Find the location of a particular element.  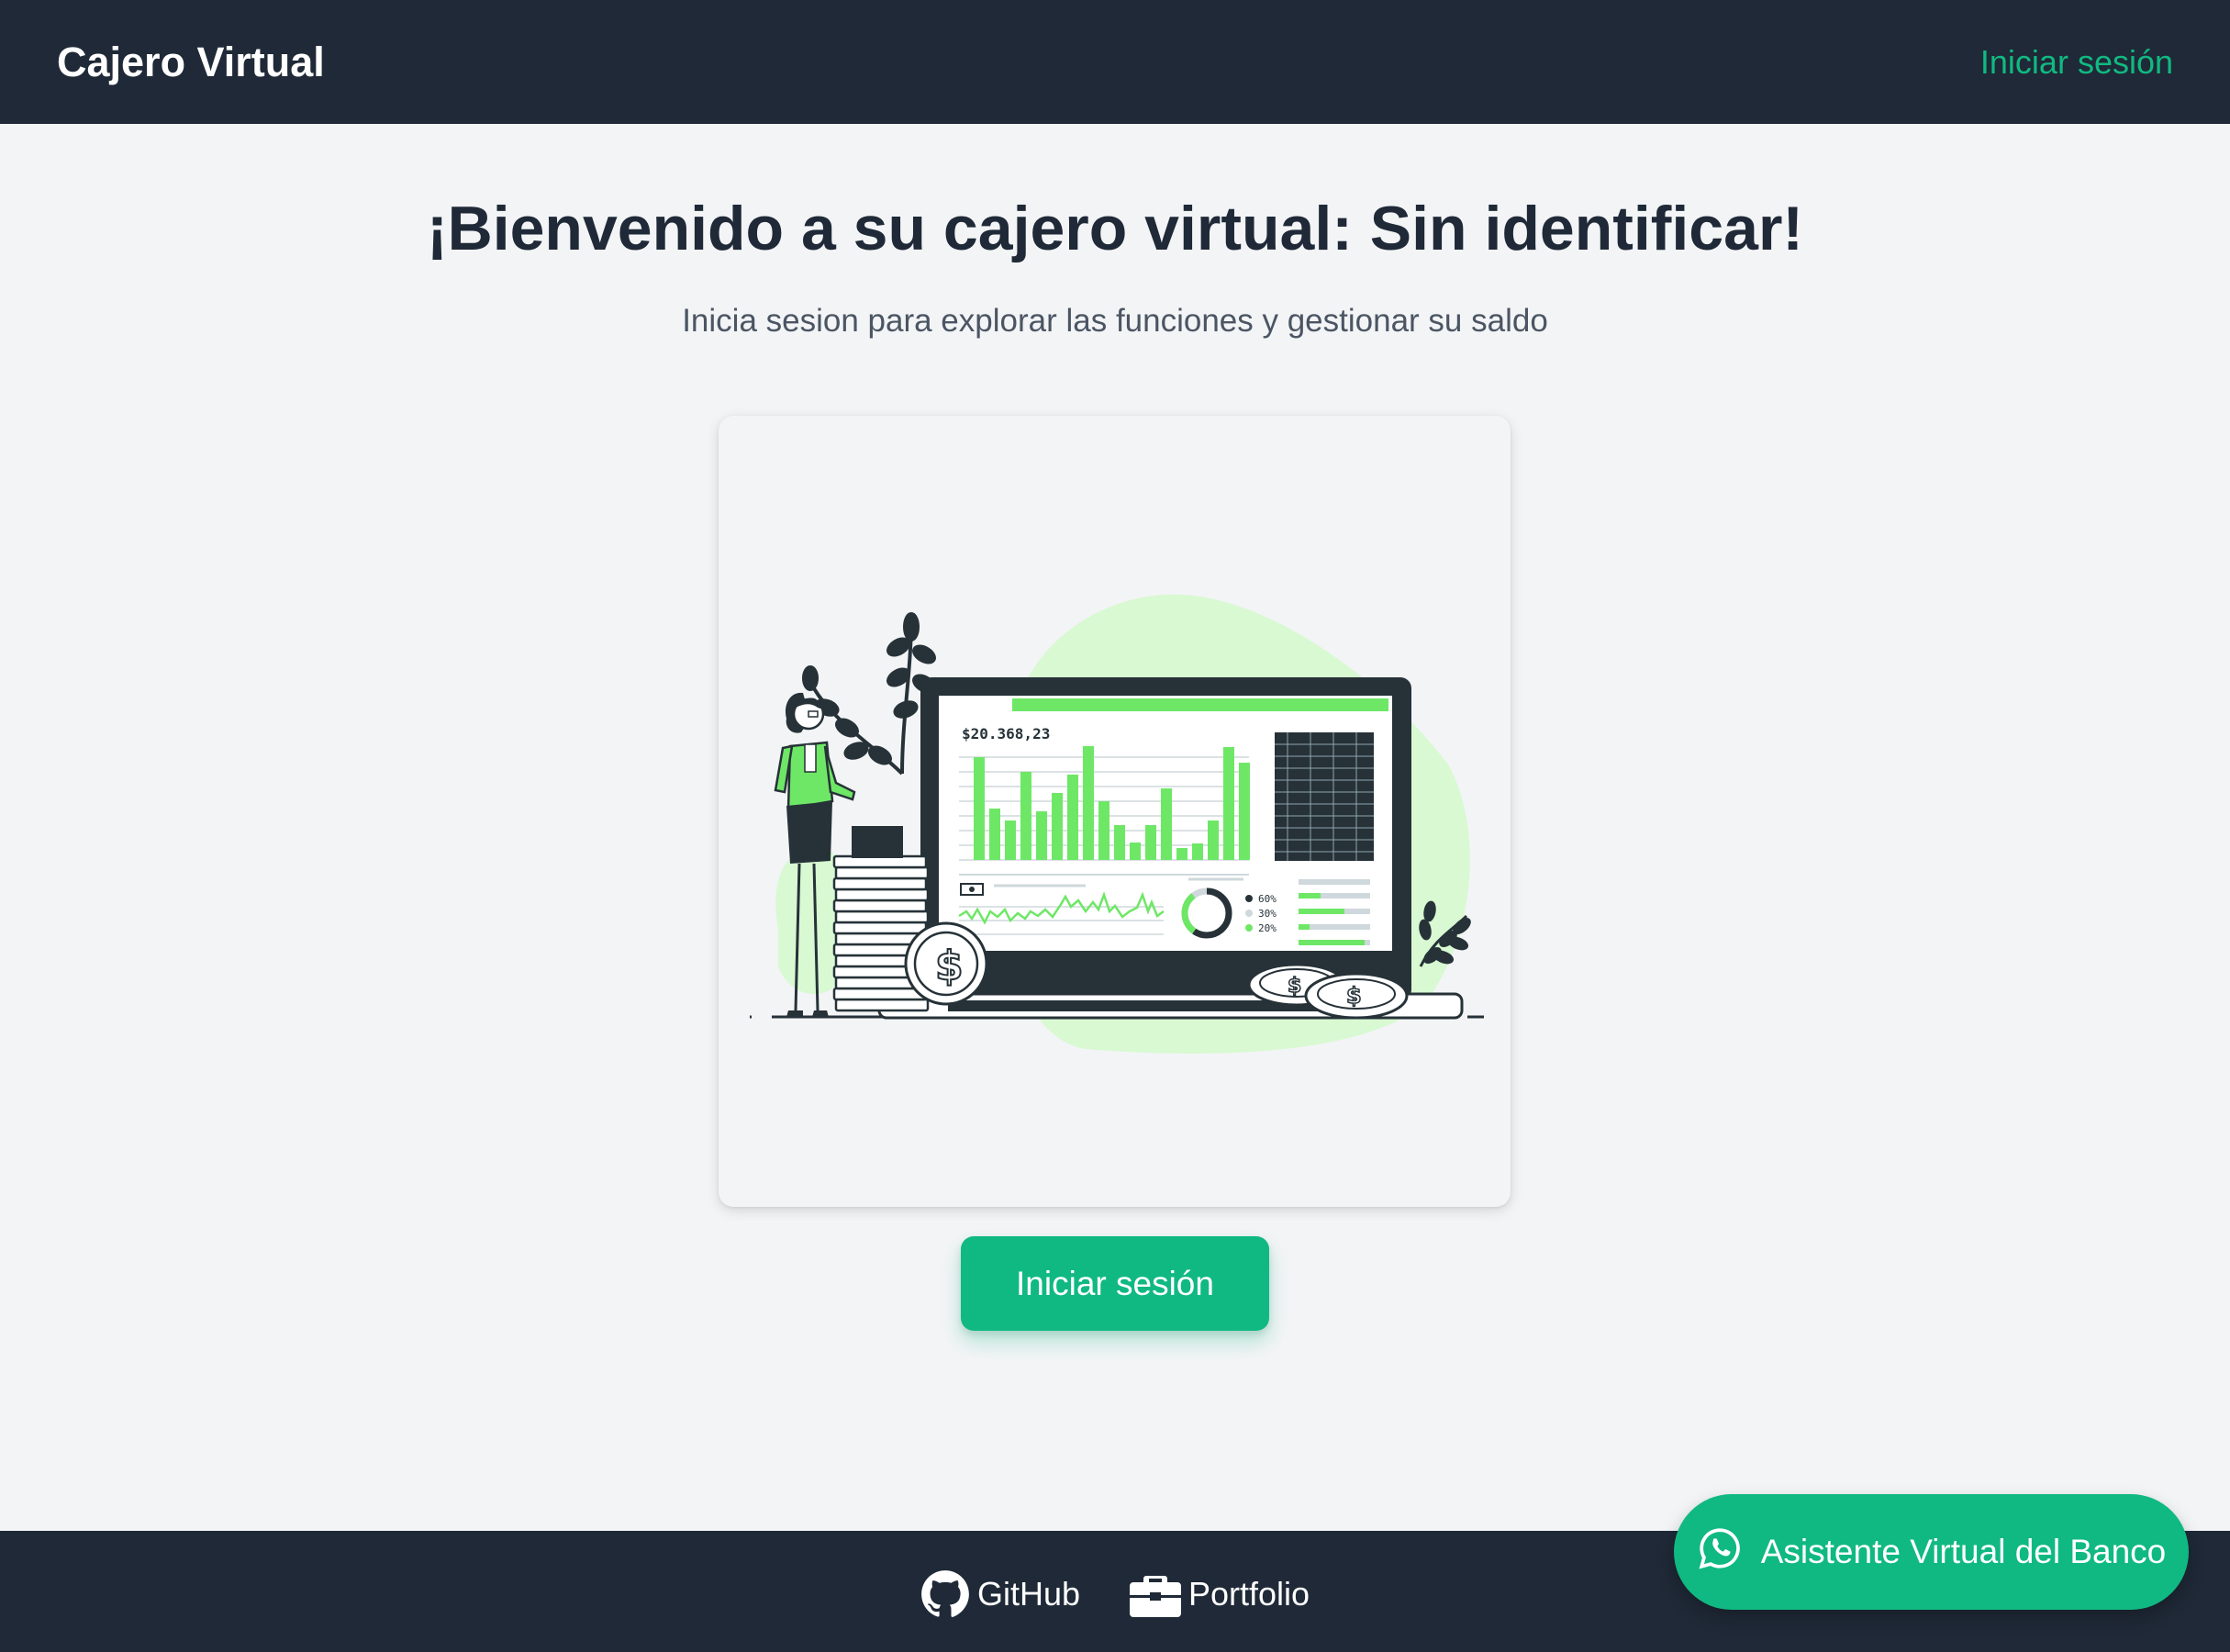

brand-logo-text: Cajero Virtual is located at coordinates (191, 63).